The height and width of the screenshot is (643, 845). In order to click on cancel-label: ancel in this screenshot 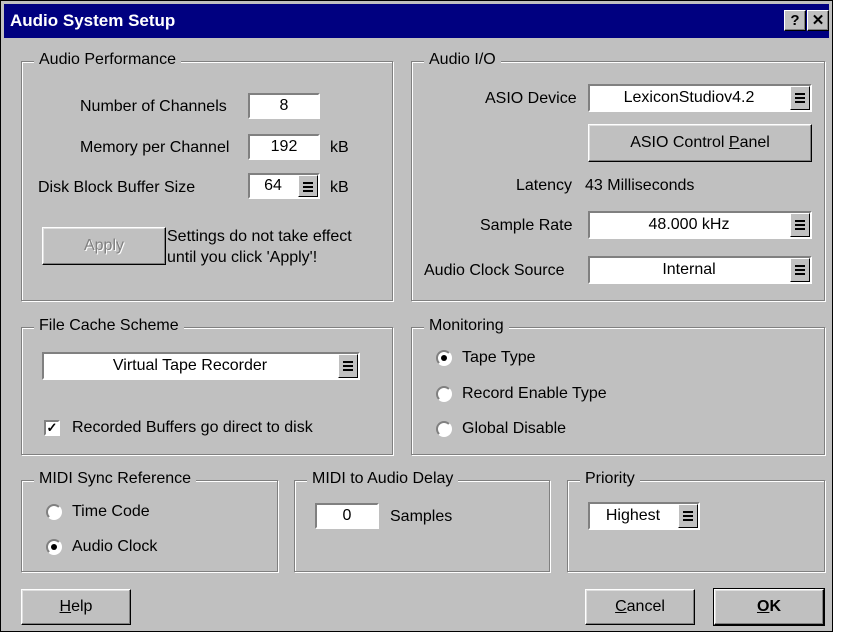, I will do `click(645, 606)`.